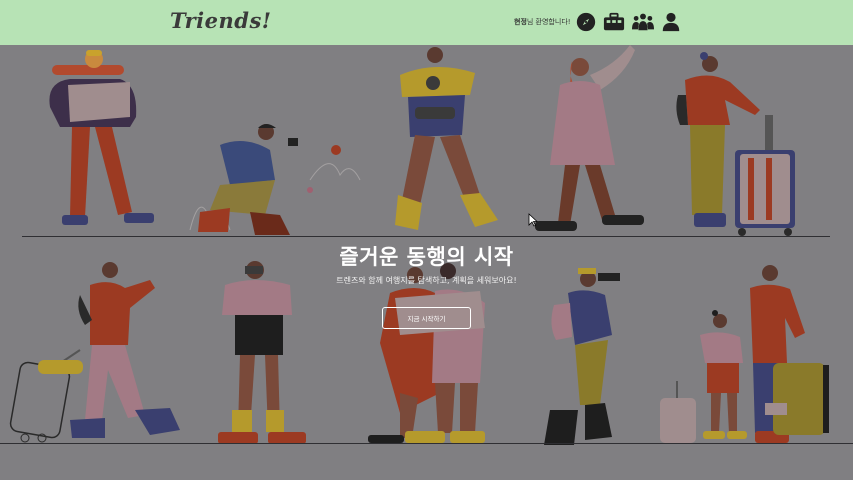  Describe the element at coordinates (548, 22) in the screenshot. I see `welcome-suffix: 님 환영합니다!` at that location.